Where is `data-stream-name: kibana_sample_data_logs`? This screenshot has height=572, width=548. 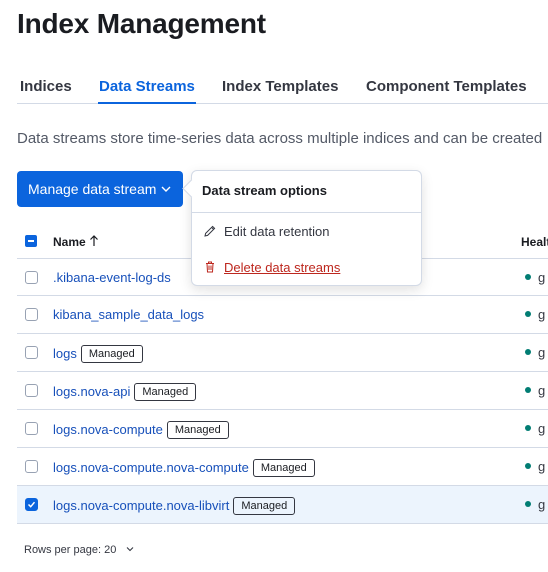
data-stream-name: kibana_sample_data_logs is located at coordinates (128, 314).